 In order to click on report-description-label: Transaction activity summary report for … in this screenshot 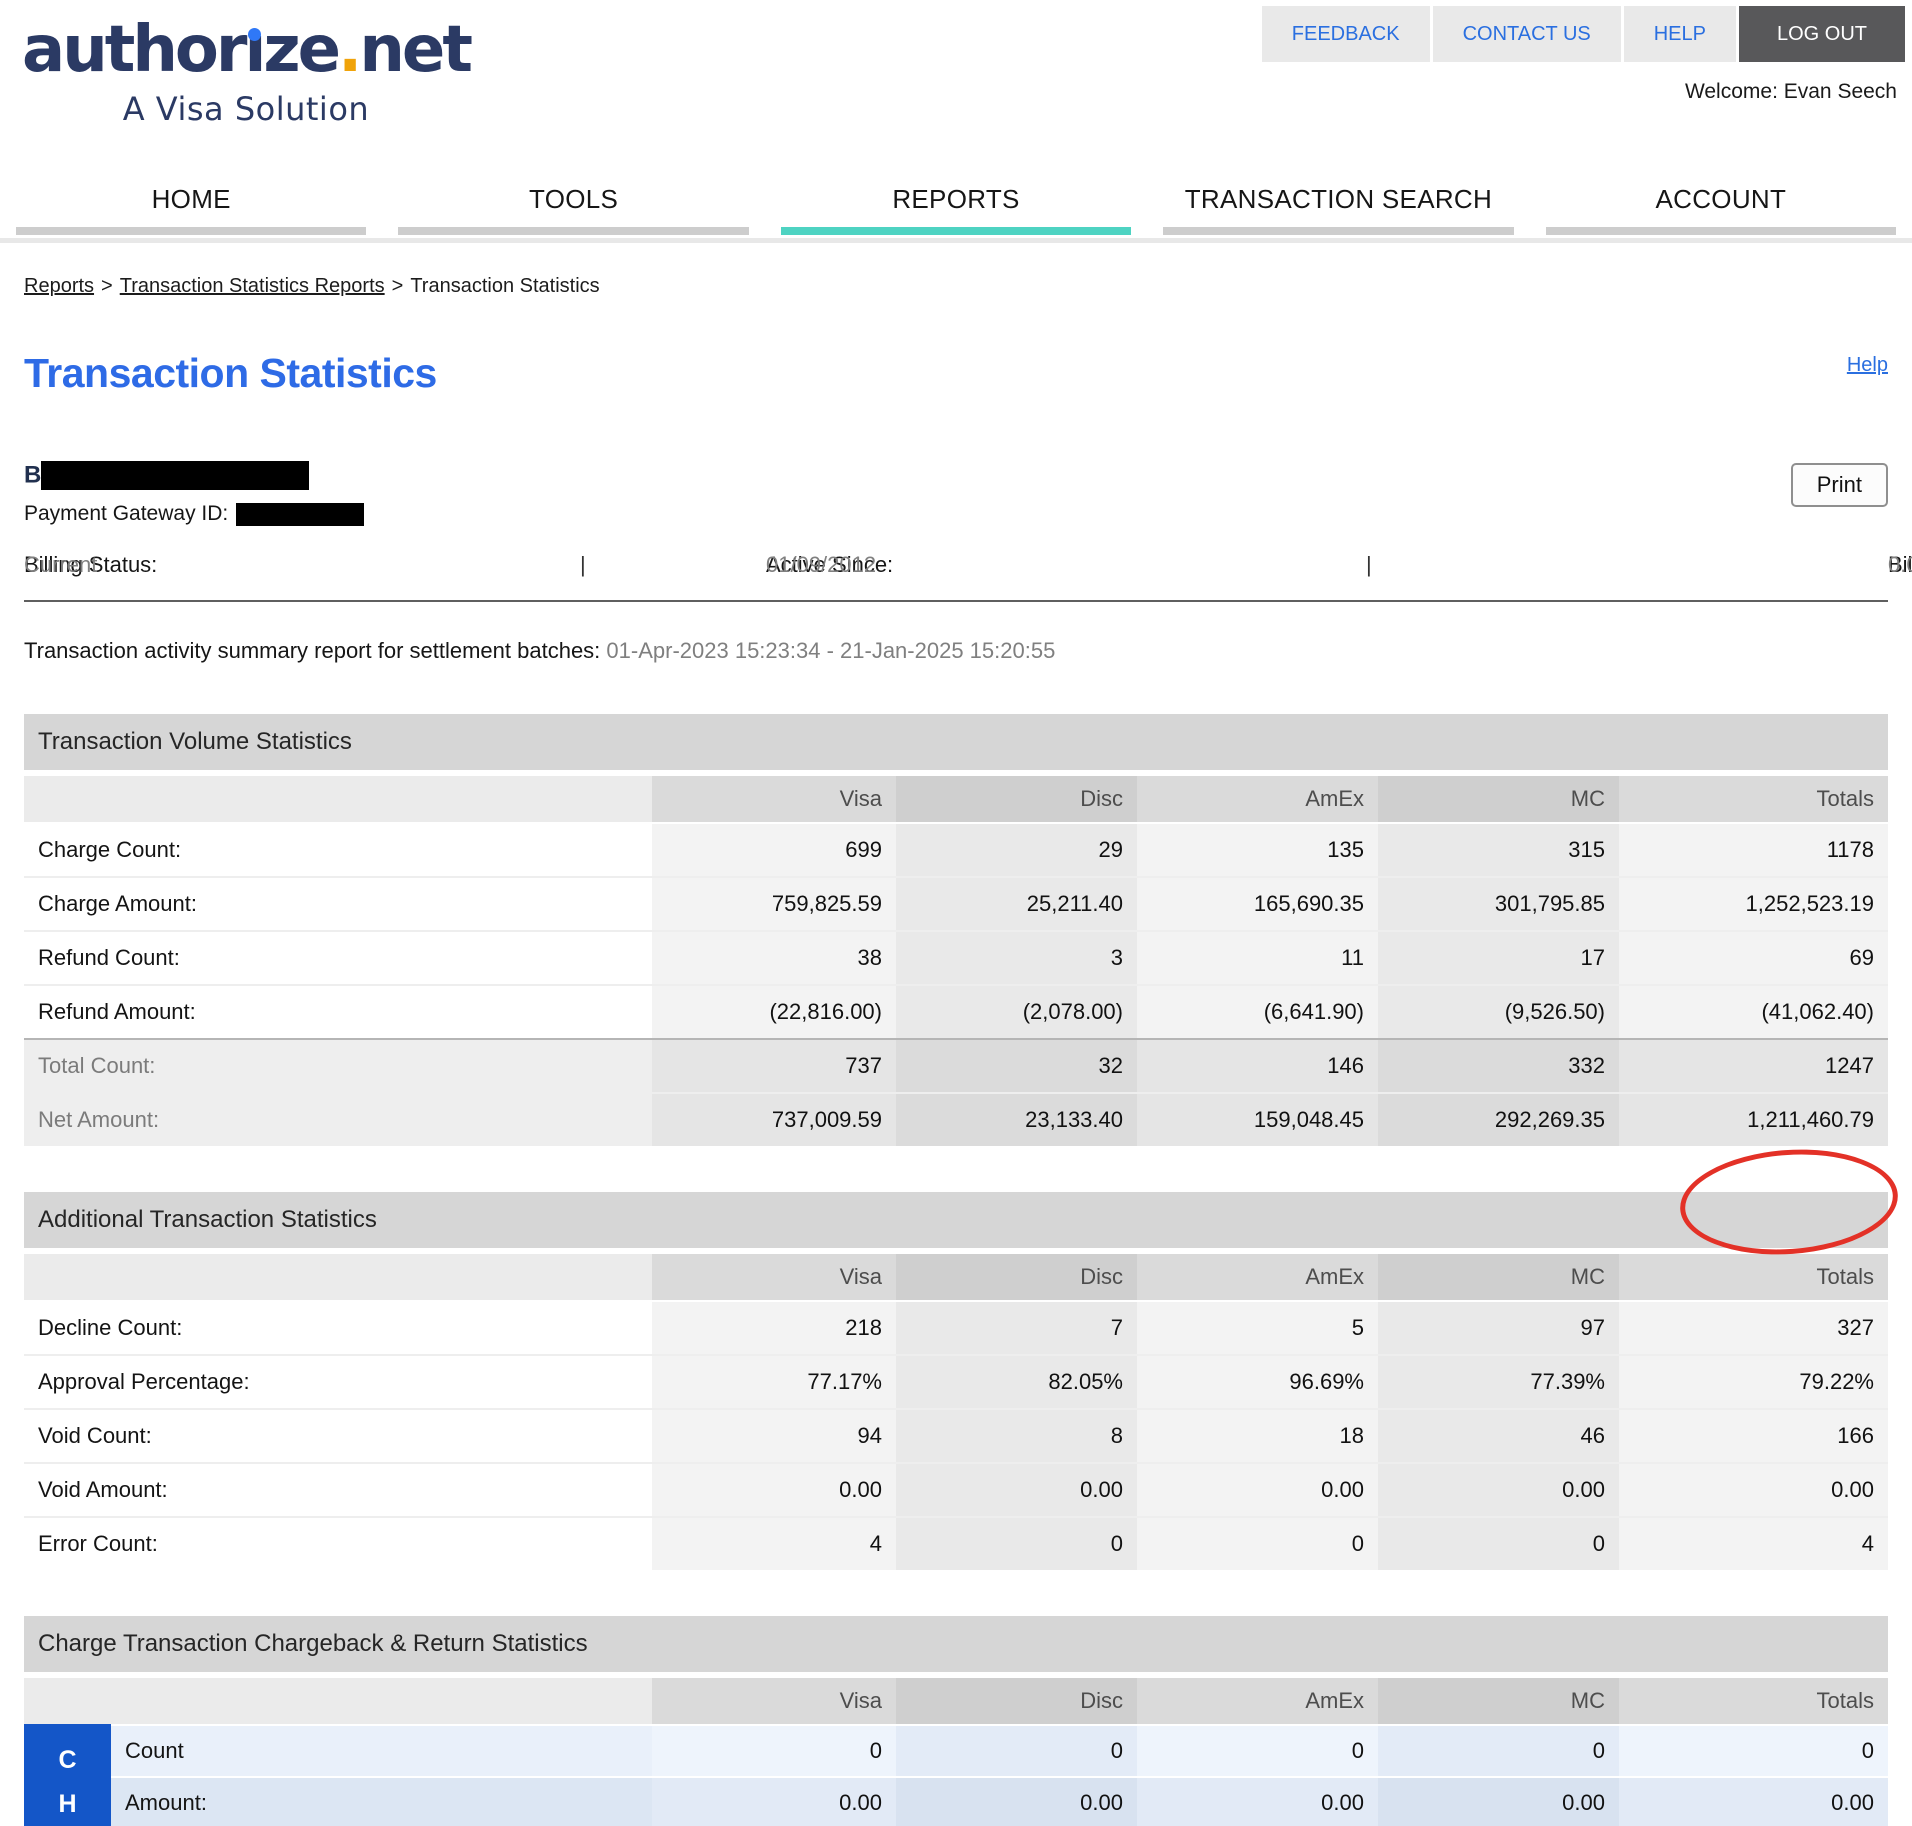, I will do `click(312, 650)`.